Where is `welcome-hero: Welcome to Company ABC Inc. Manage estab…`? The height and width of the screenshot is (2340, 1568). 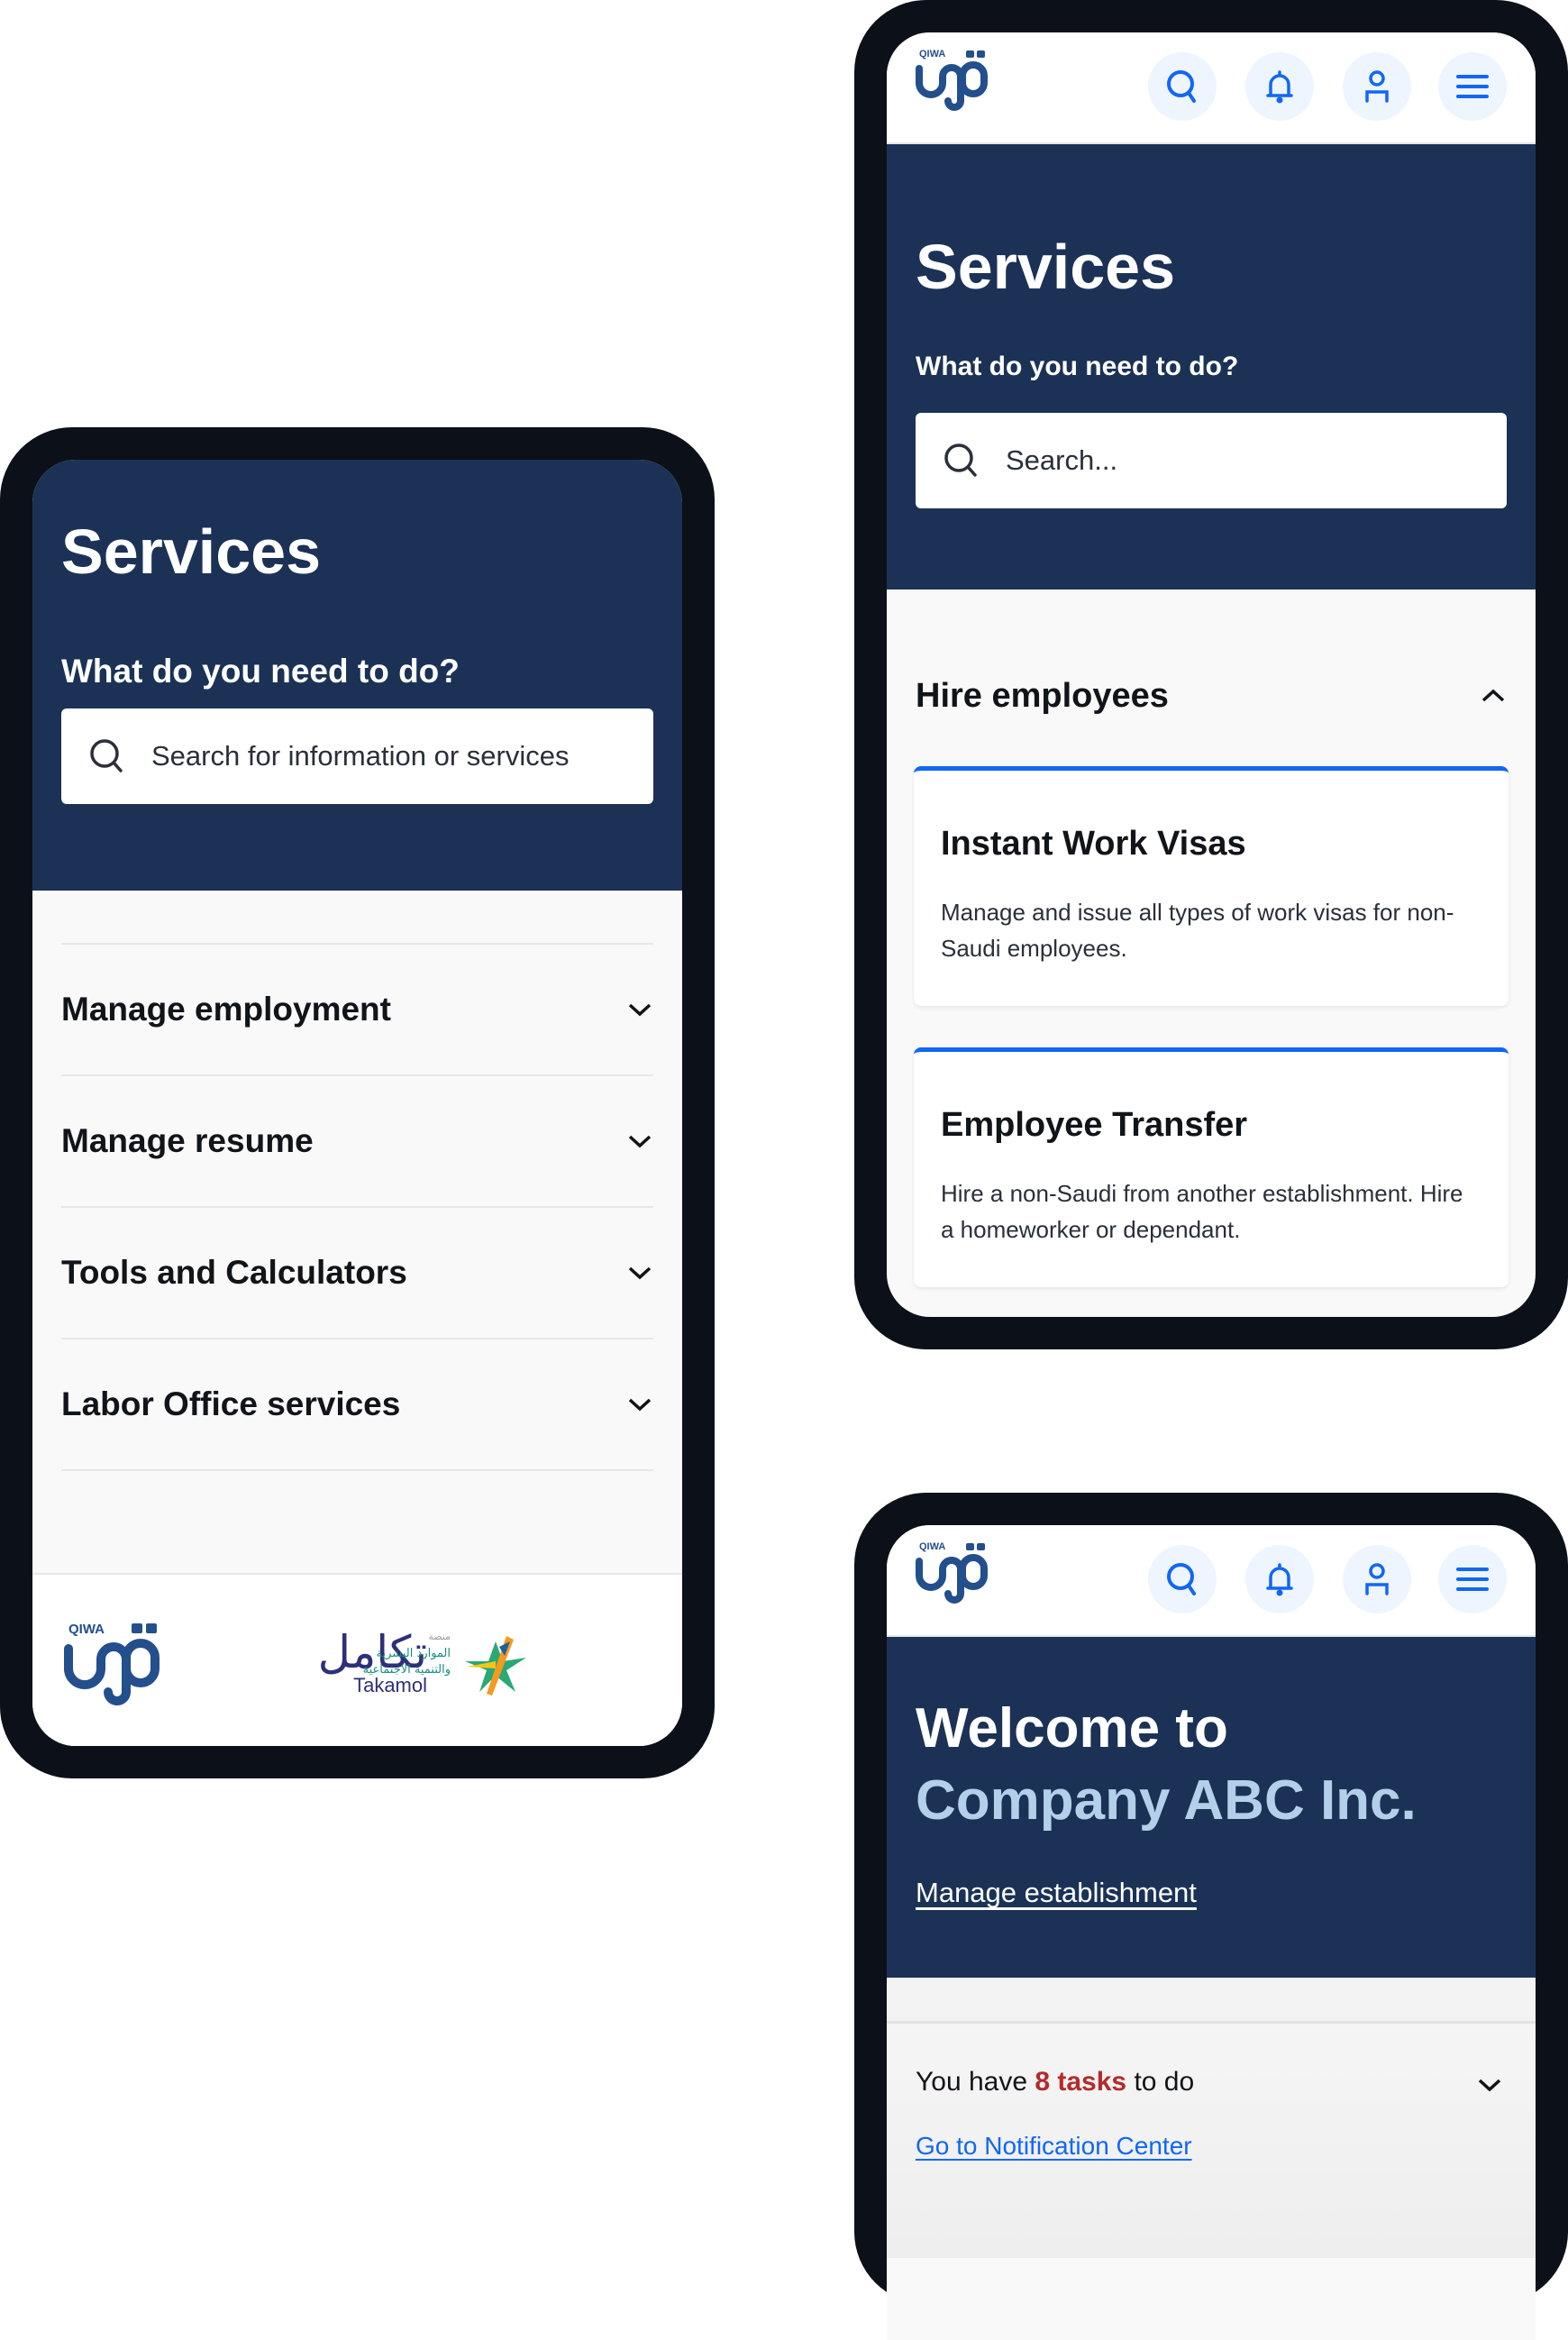 welcome-hero: Welcome to Company ABC Inc. Manage estab… is located at coordinates (1211, 1807).